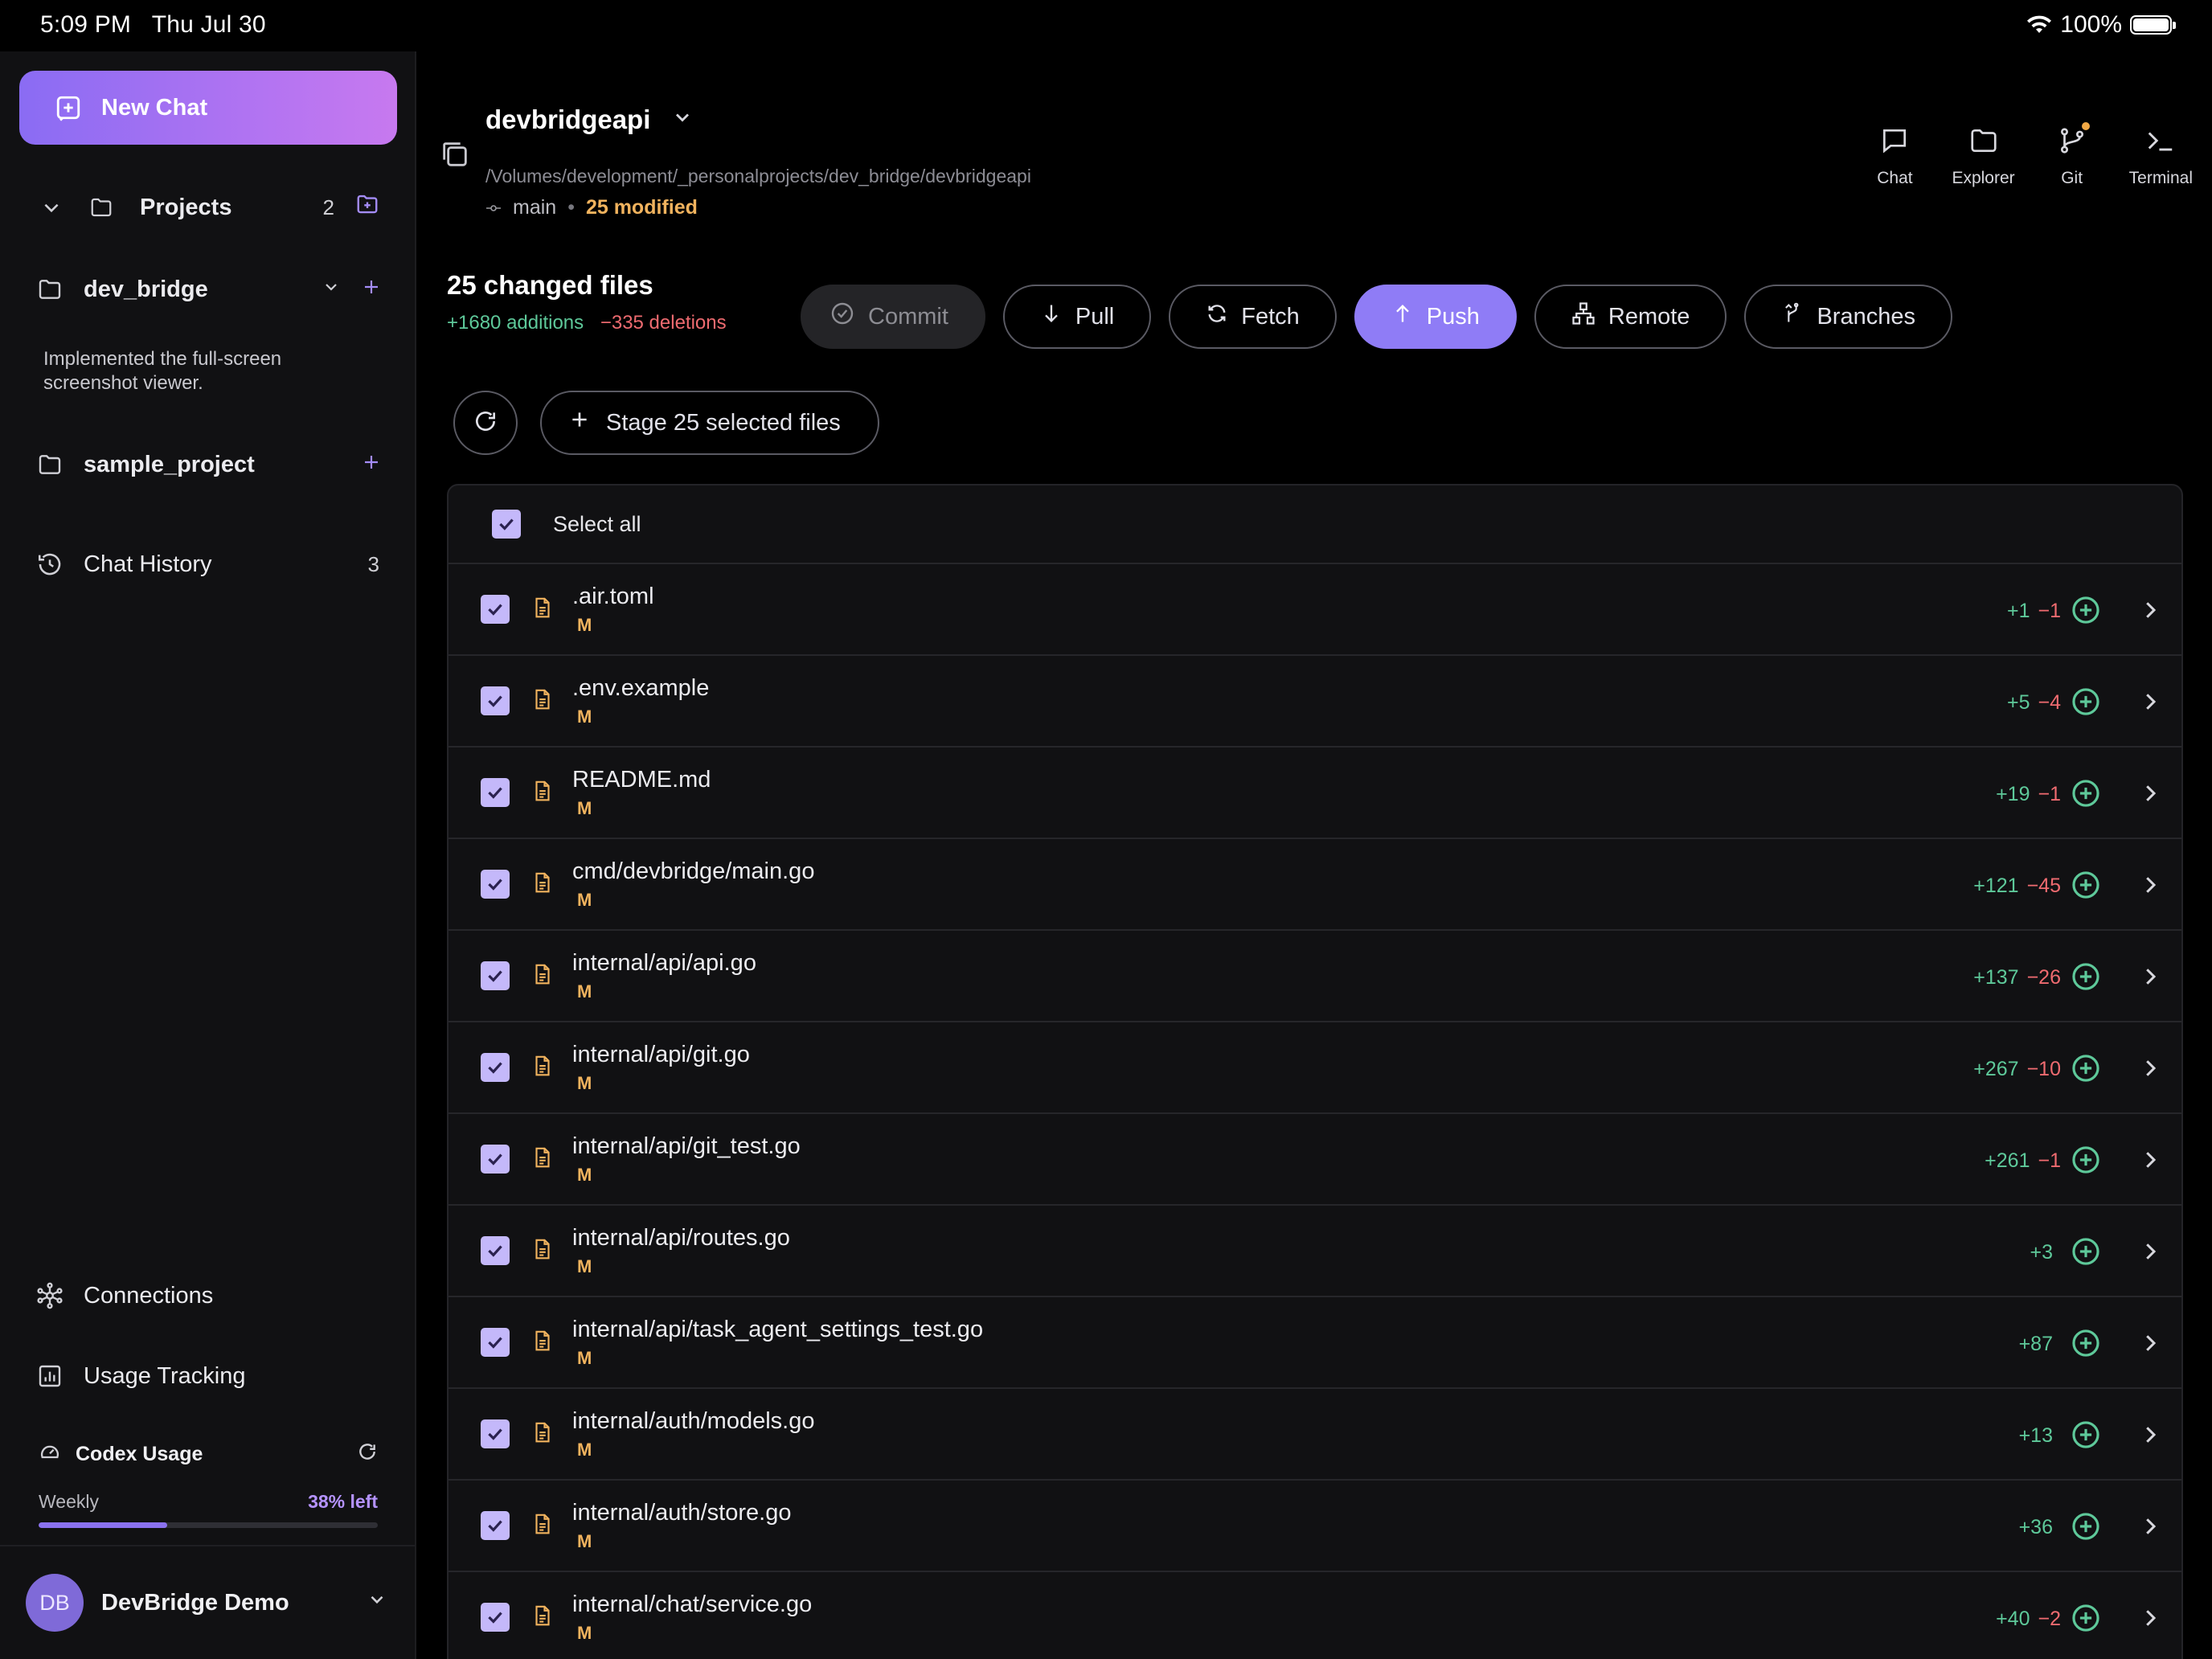  I want to click on tab-git: Git, so click(2072, 155).